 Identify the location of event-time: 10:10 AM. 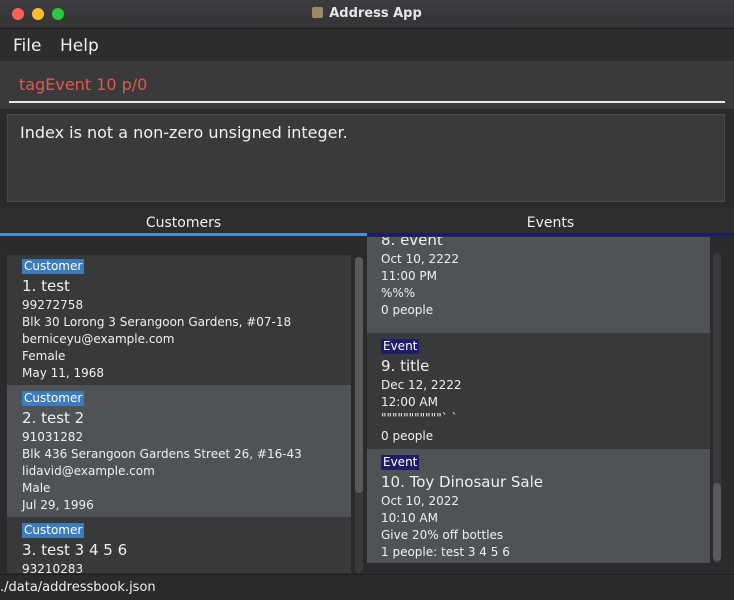
(409, 518).